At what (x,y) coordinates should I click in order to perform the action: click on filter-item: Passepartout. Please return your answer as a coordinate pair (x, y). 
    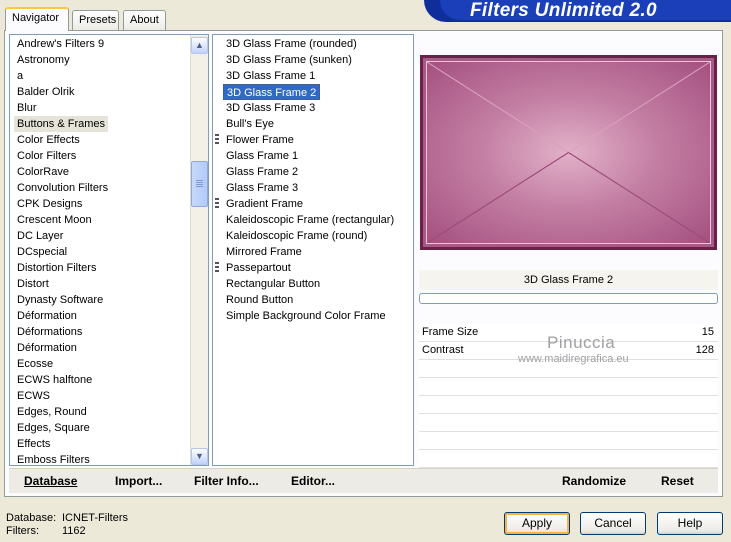
    Looking at the image, I should click on (254, 268).